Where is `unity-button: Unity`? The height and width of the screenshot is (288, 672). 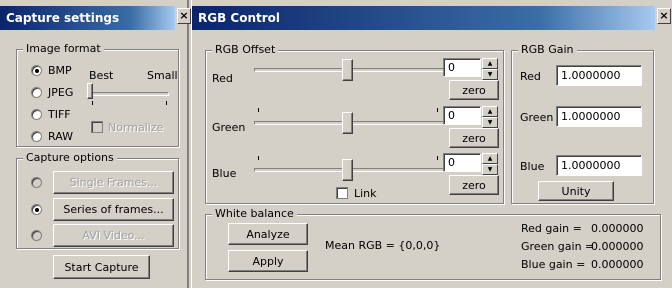 unity-button: Unity is located at coordinates (576, 191).